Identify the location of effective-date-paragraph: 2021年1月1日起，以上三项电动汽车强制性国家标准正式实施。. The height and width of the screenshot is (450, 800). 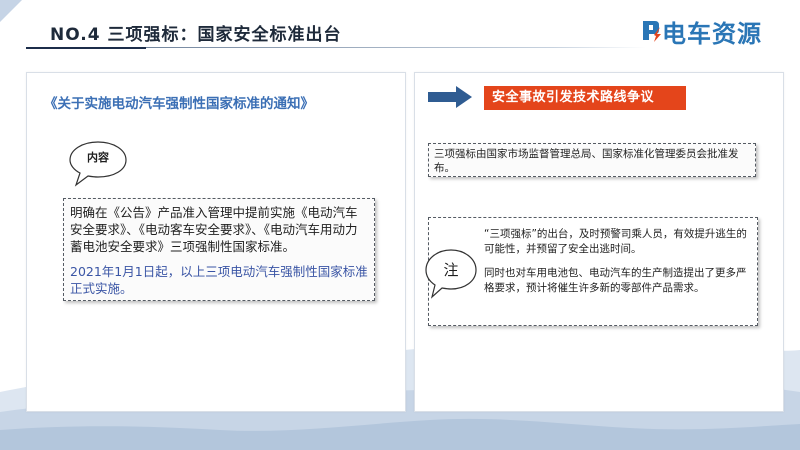
(219, 280).